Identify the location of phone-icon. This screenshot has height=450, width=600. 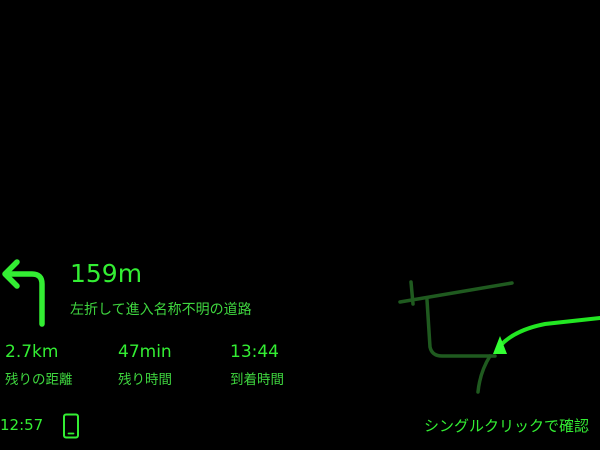
(71, 426).